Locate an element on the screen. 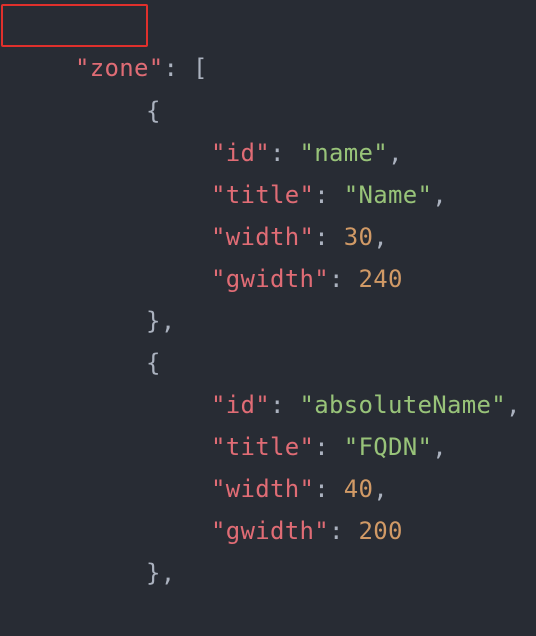 The width and height of the screenshot is (536, 636). gwidth-value: 240 is located at coordinates (380, 279).